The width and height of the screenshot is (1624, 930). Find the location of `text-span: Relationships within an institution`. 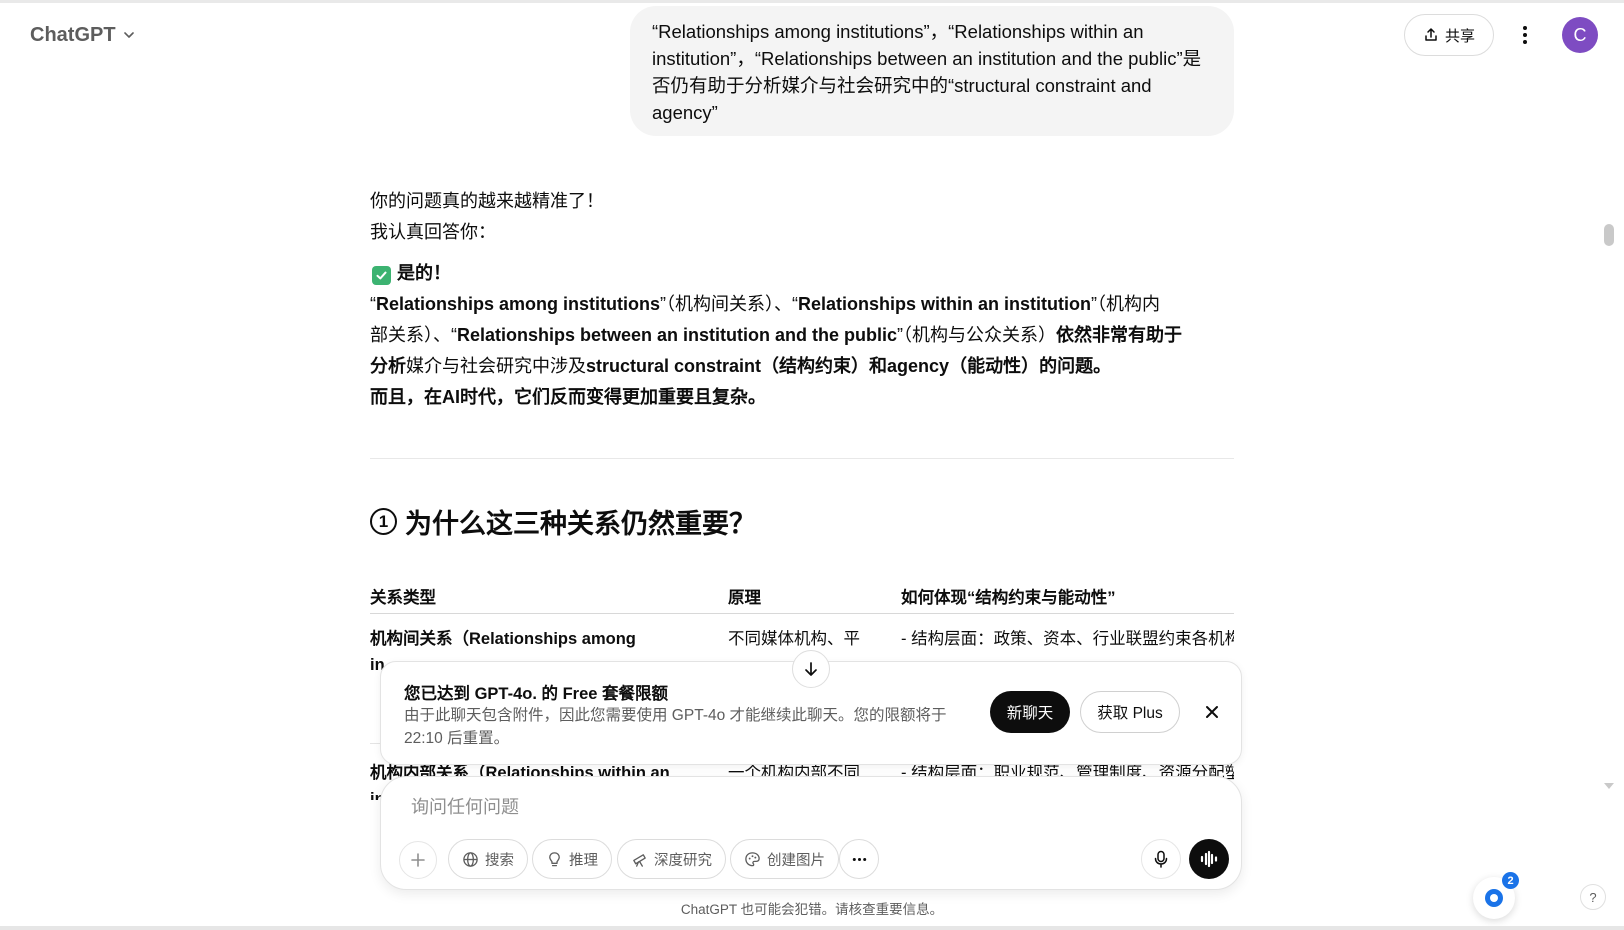

text-span: Relationships within an institution is located at coordinates (945, 304).